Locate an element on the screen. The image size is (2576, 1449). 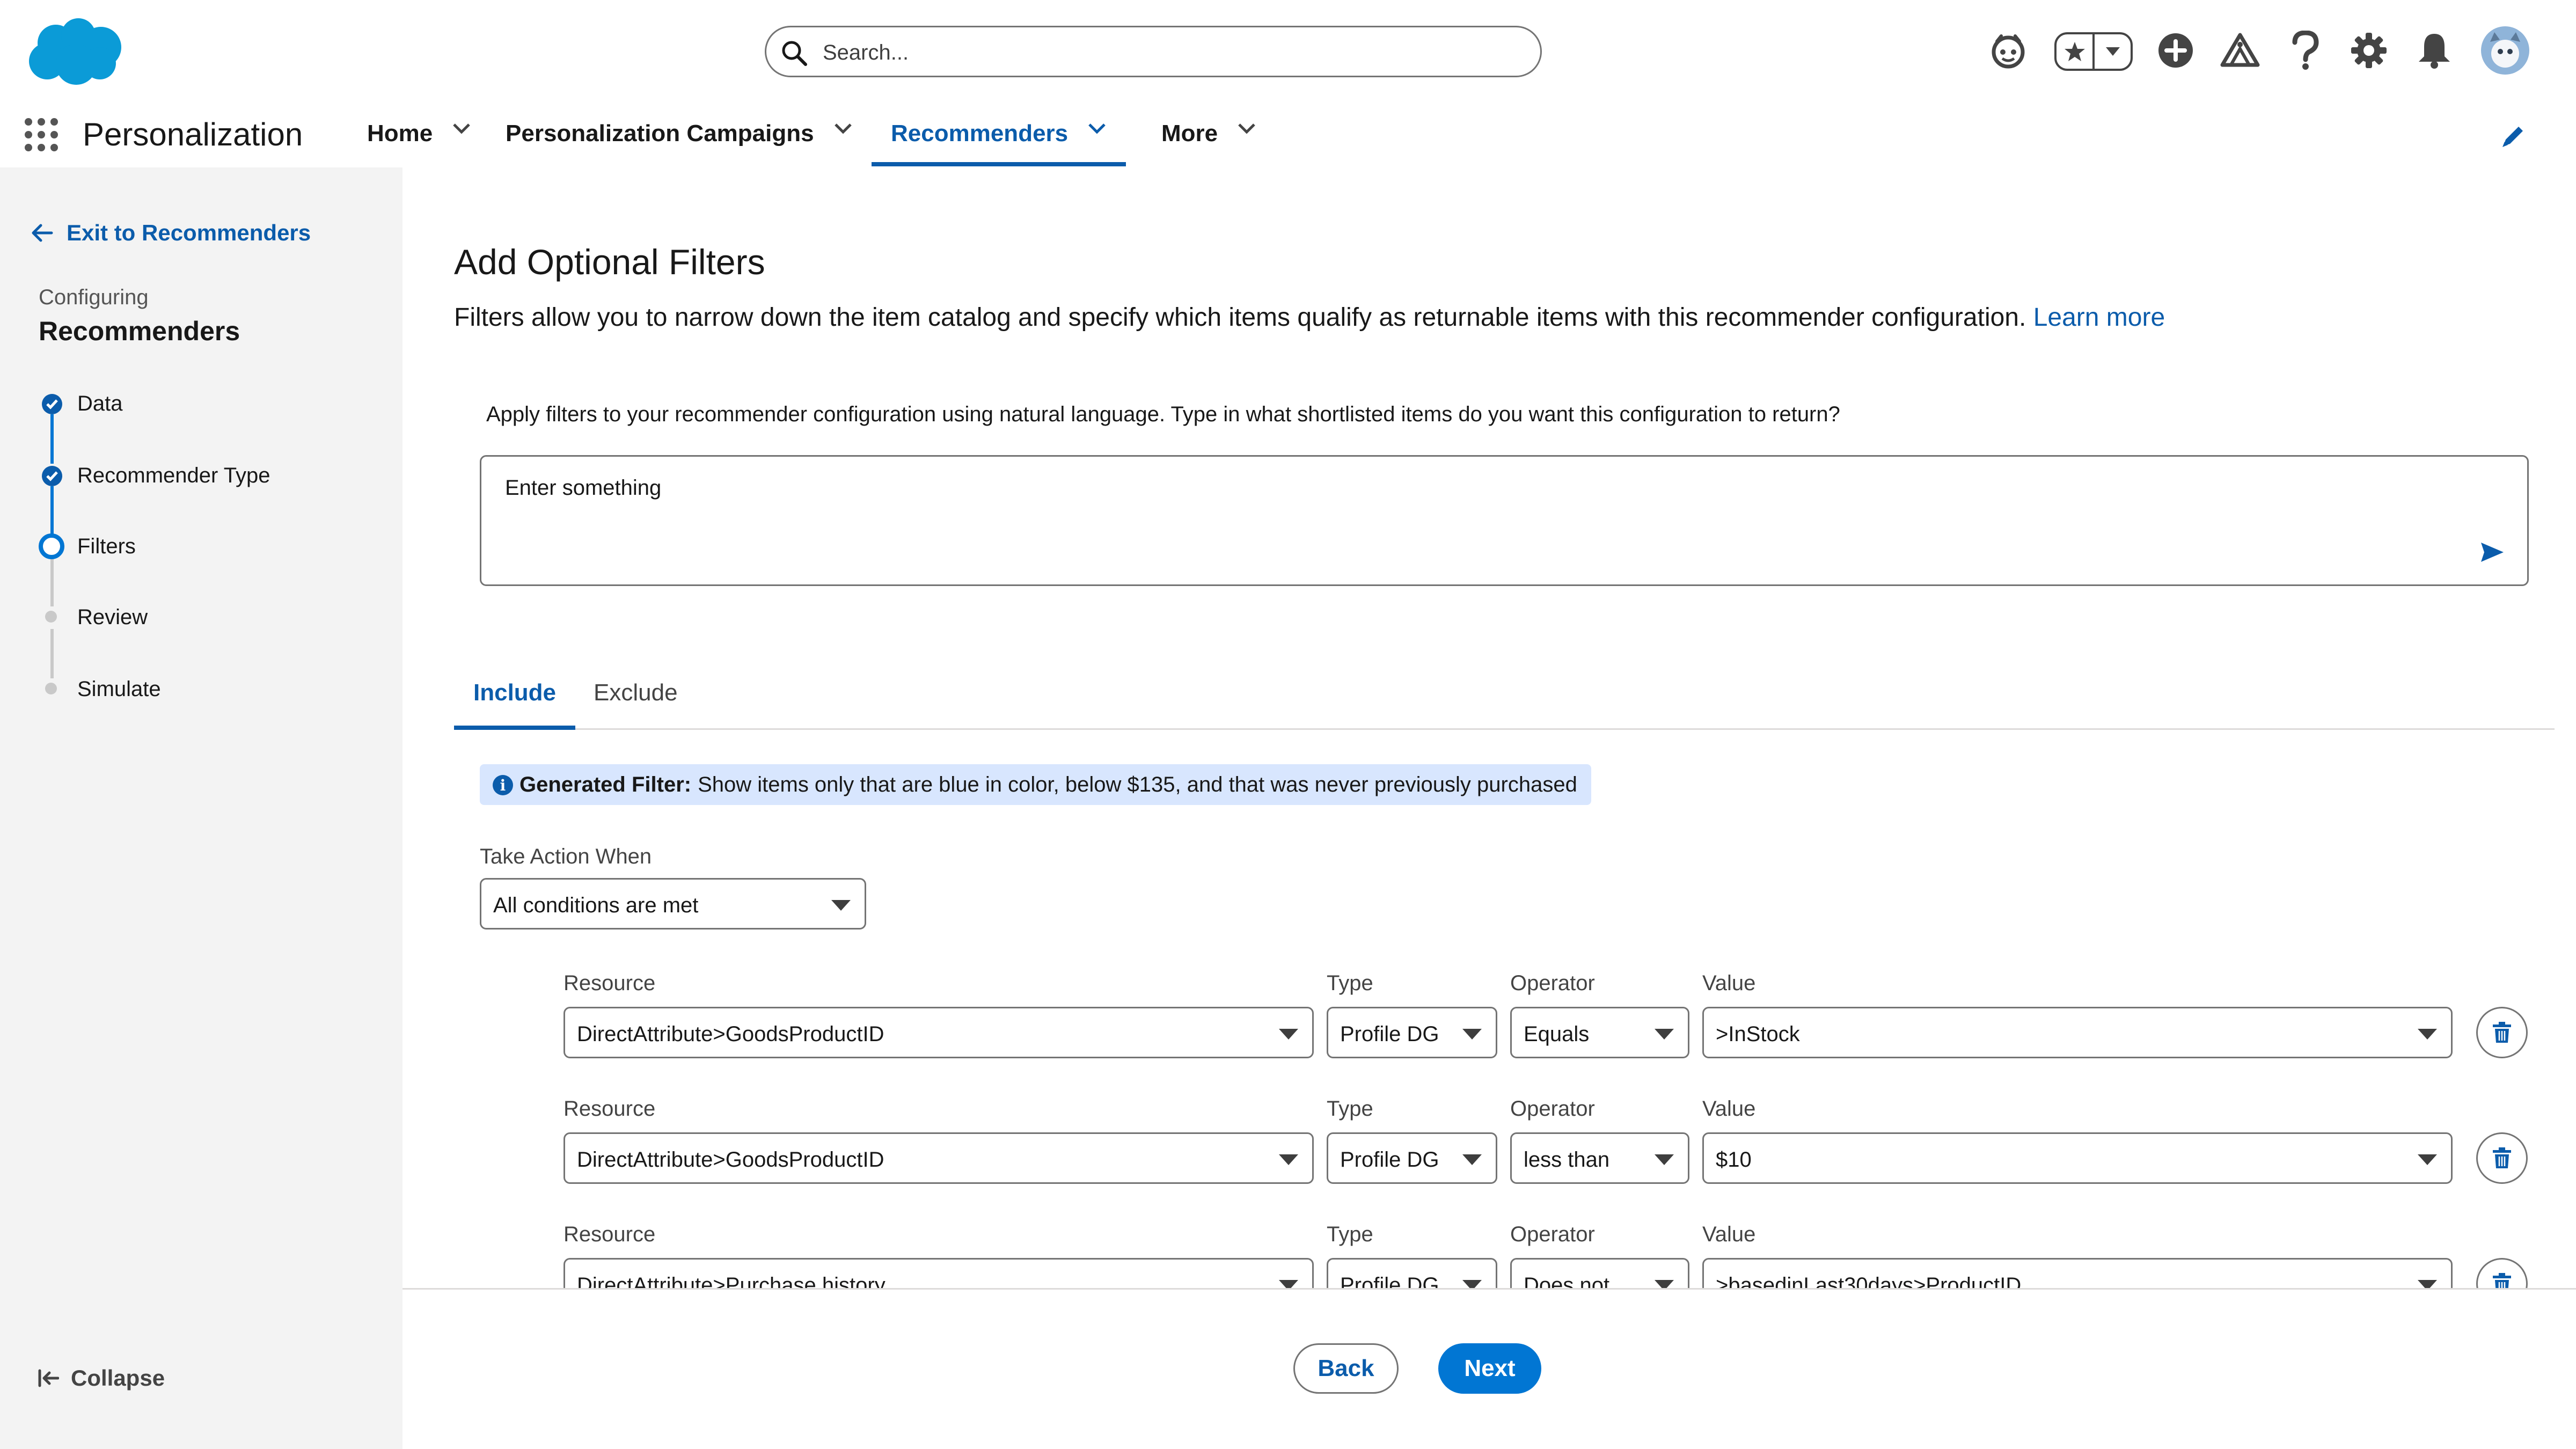
edit-nav-pencil-icon is located at coordinates (2513, 136).